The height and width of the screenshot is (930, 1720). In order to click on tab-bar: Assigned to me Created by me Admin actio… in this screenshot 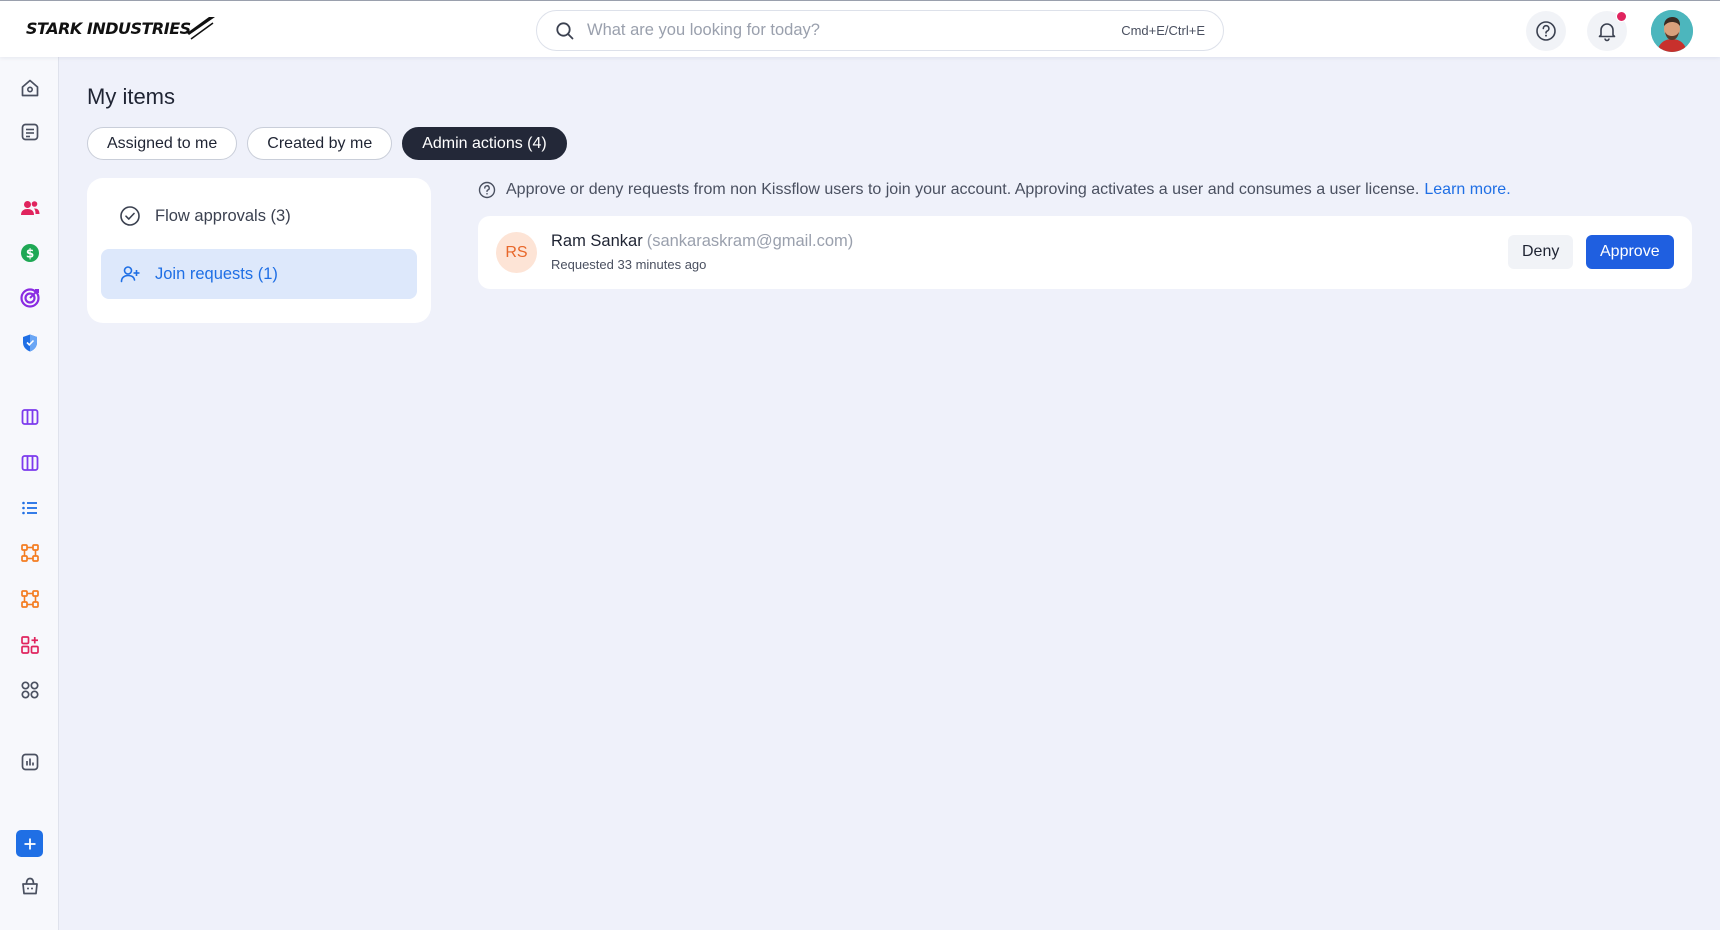, I will do `click(327, 143)`.